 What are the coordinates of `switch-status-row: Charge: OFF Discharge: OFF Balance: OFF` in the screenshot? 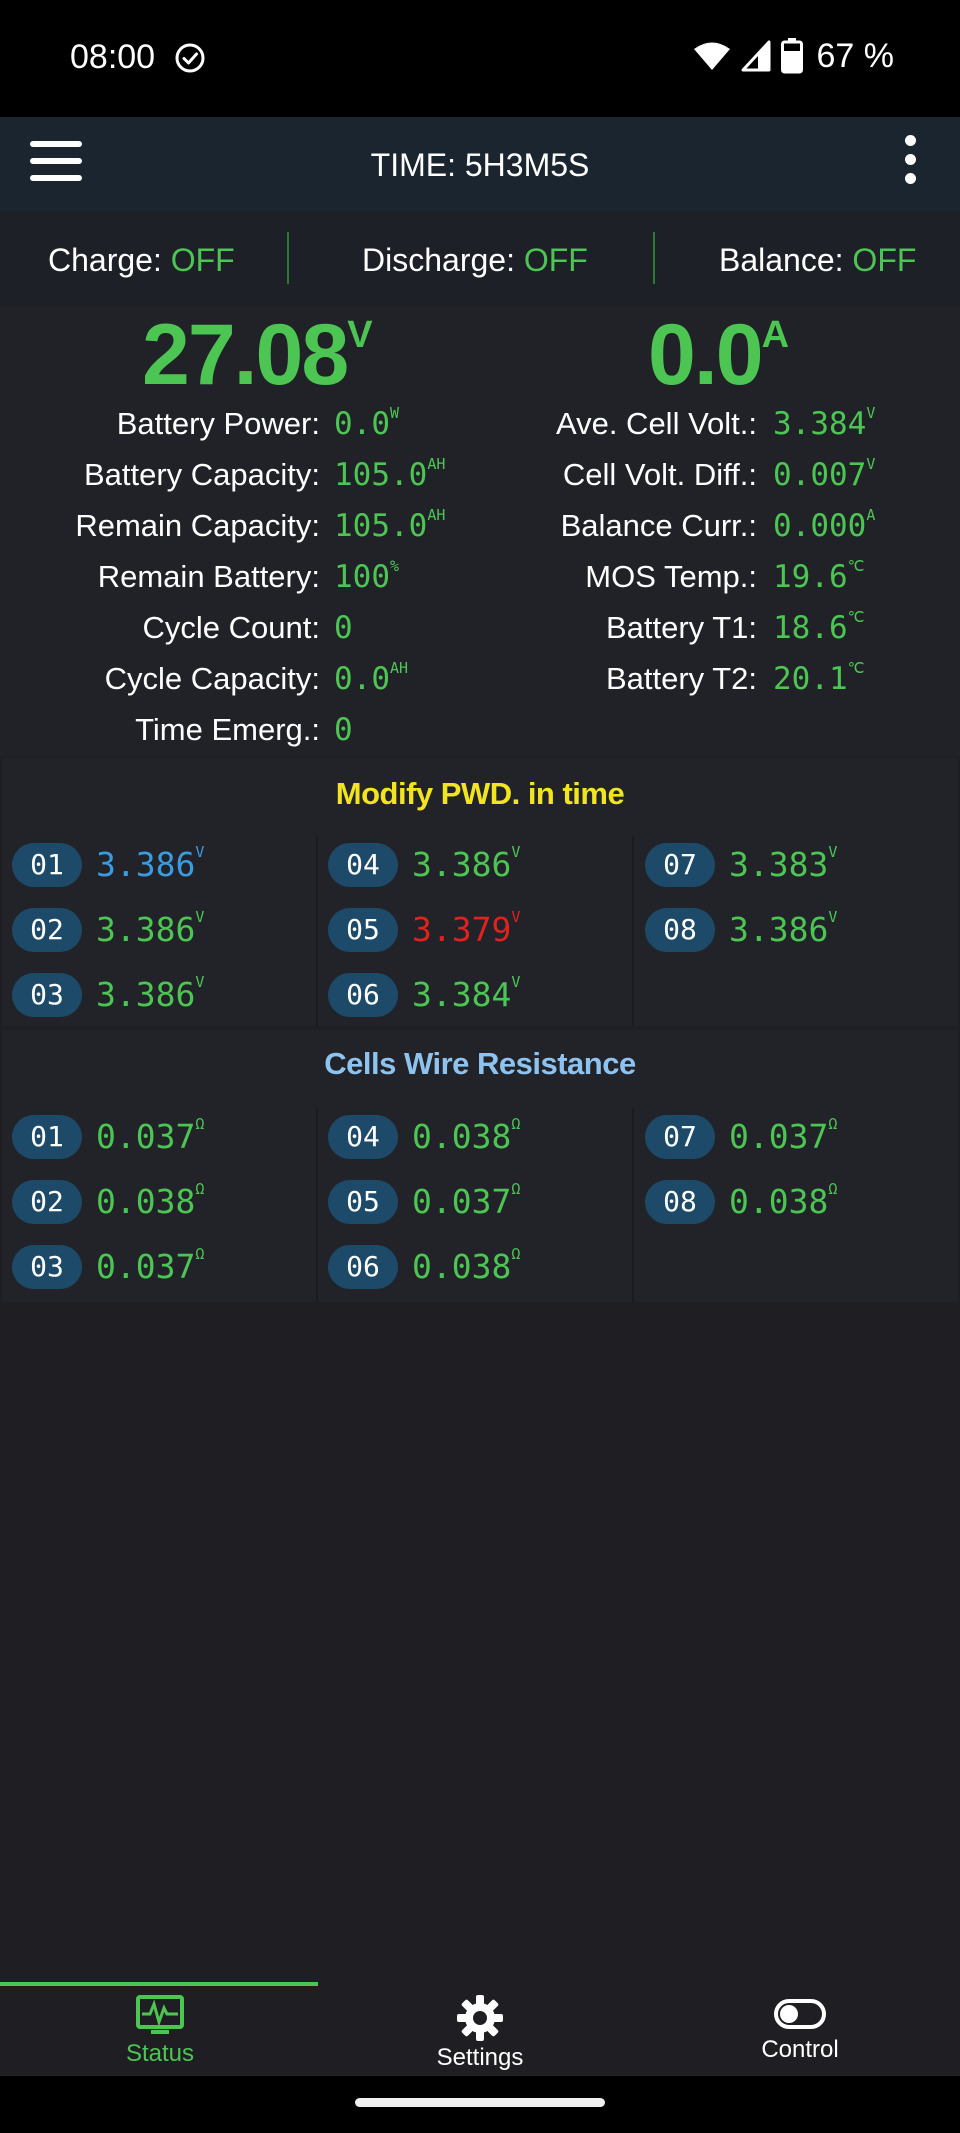 It's located at (480, 259).